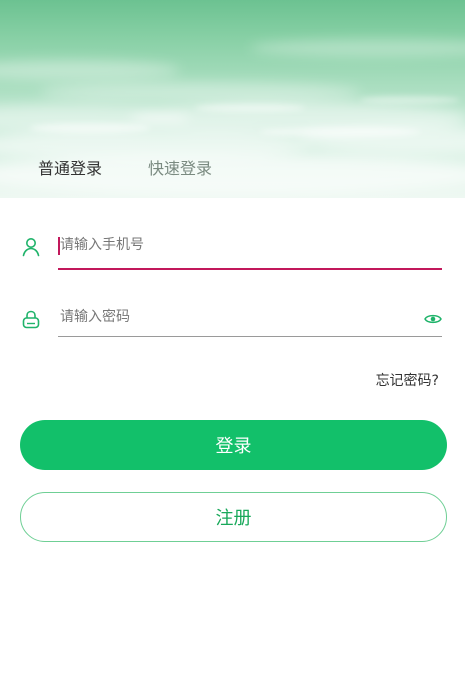 The width and height of the screenshot is (465, 691). Describe the element at coordinates (250, 269) in the screenshot. I see `phone-underline` at that location.